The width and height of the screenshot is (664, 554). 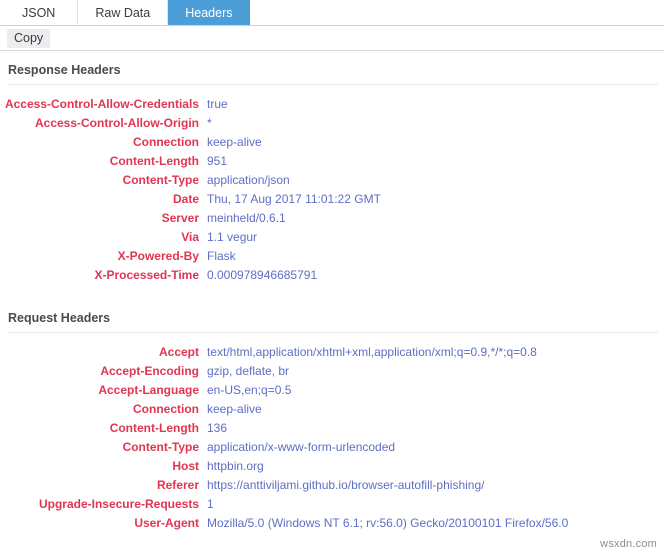 I want to click on header-value: httpbin.org, so click(x=231, y=466).